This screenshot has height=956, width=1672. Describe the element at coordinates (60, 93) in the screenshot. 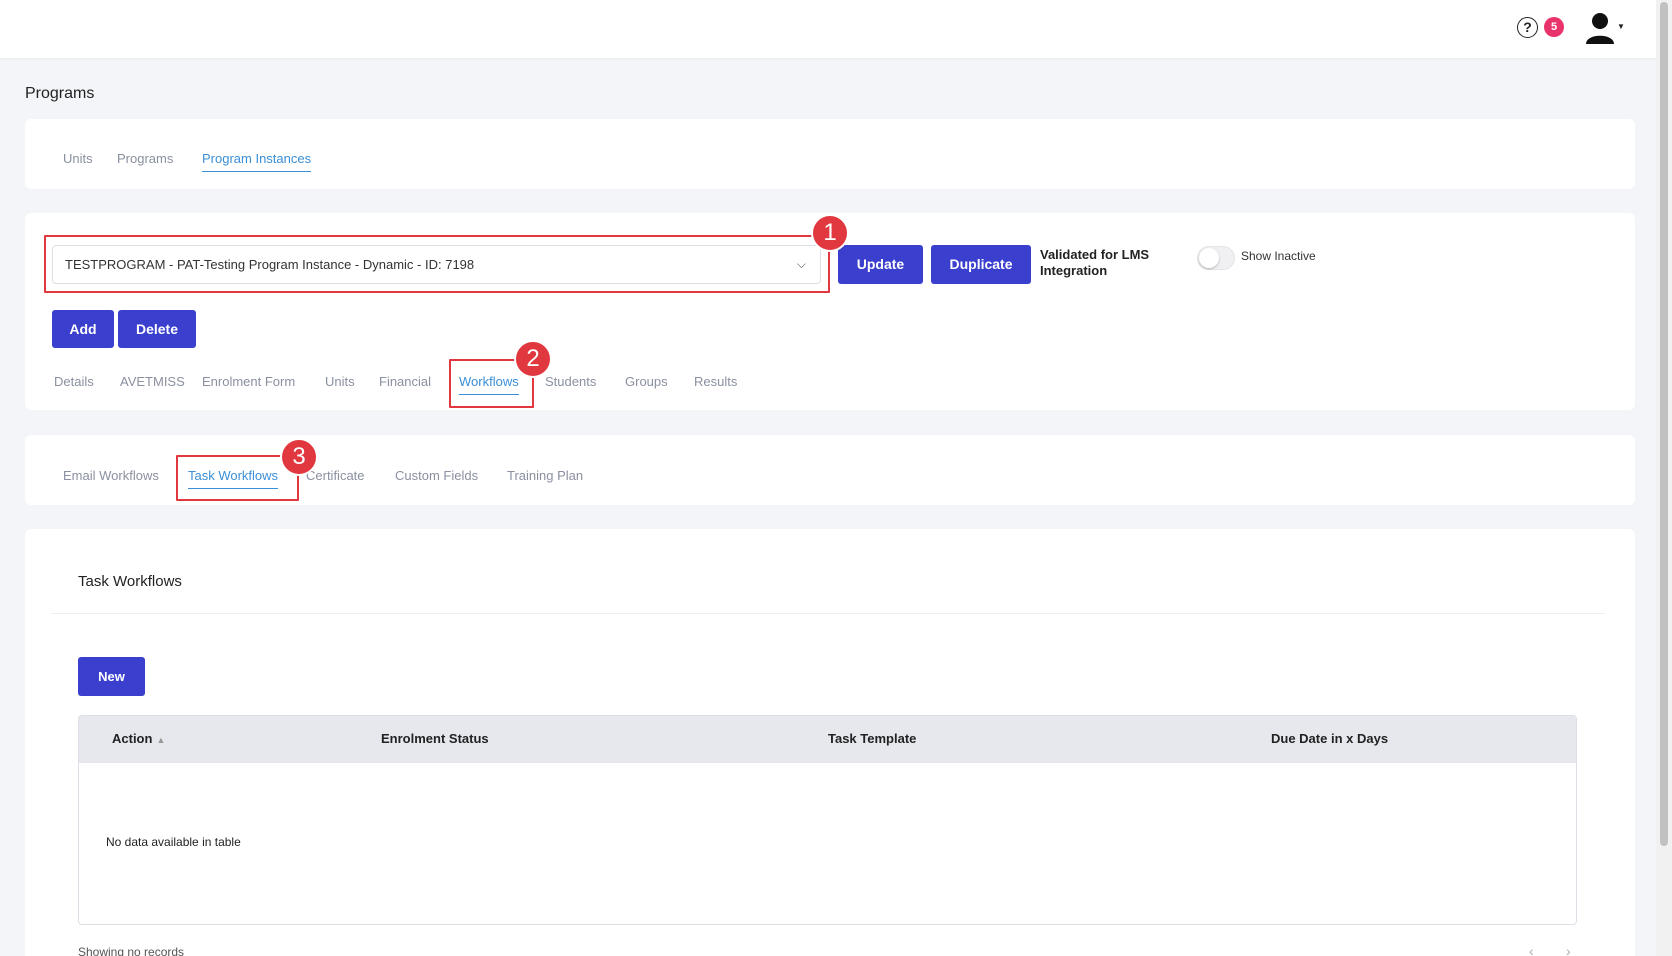

I see `page-title: Programs` at that location.